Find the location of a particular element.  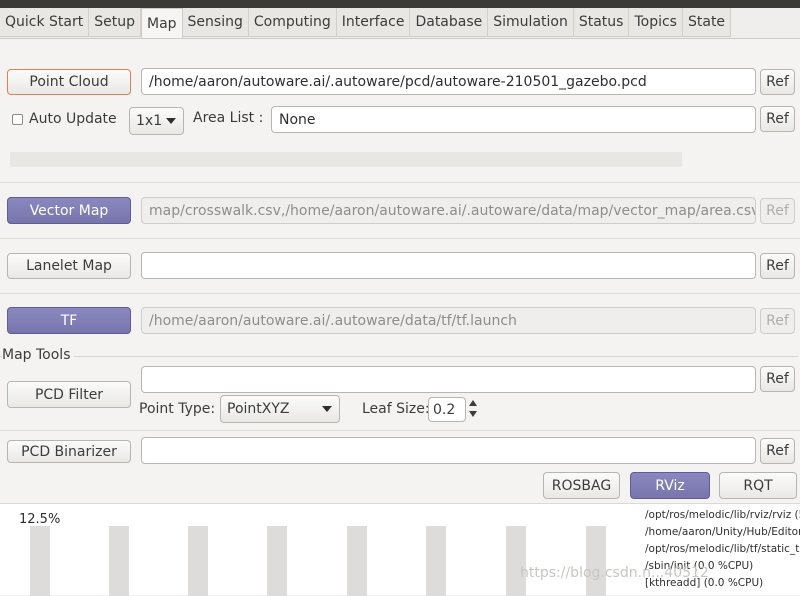

point-type-value: PointXYZ is located at coordinates (258, 409).